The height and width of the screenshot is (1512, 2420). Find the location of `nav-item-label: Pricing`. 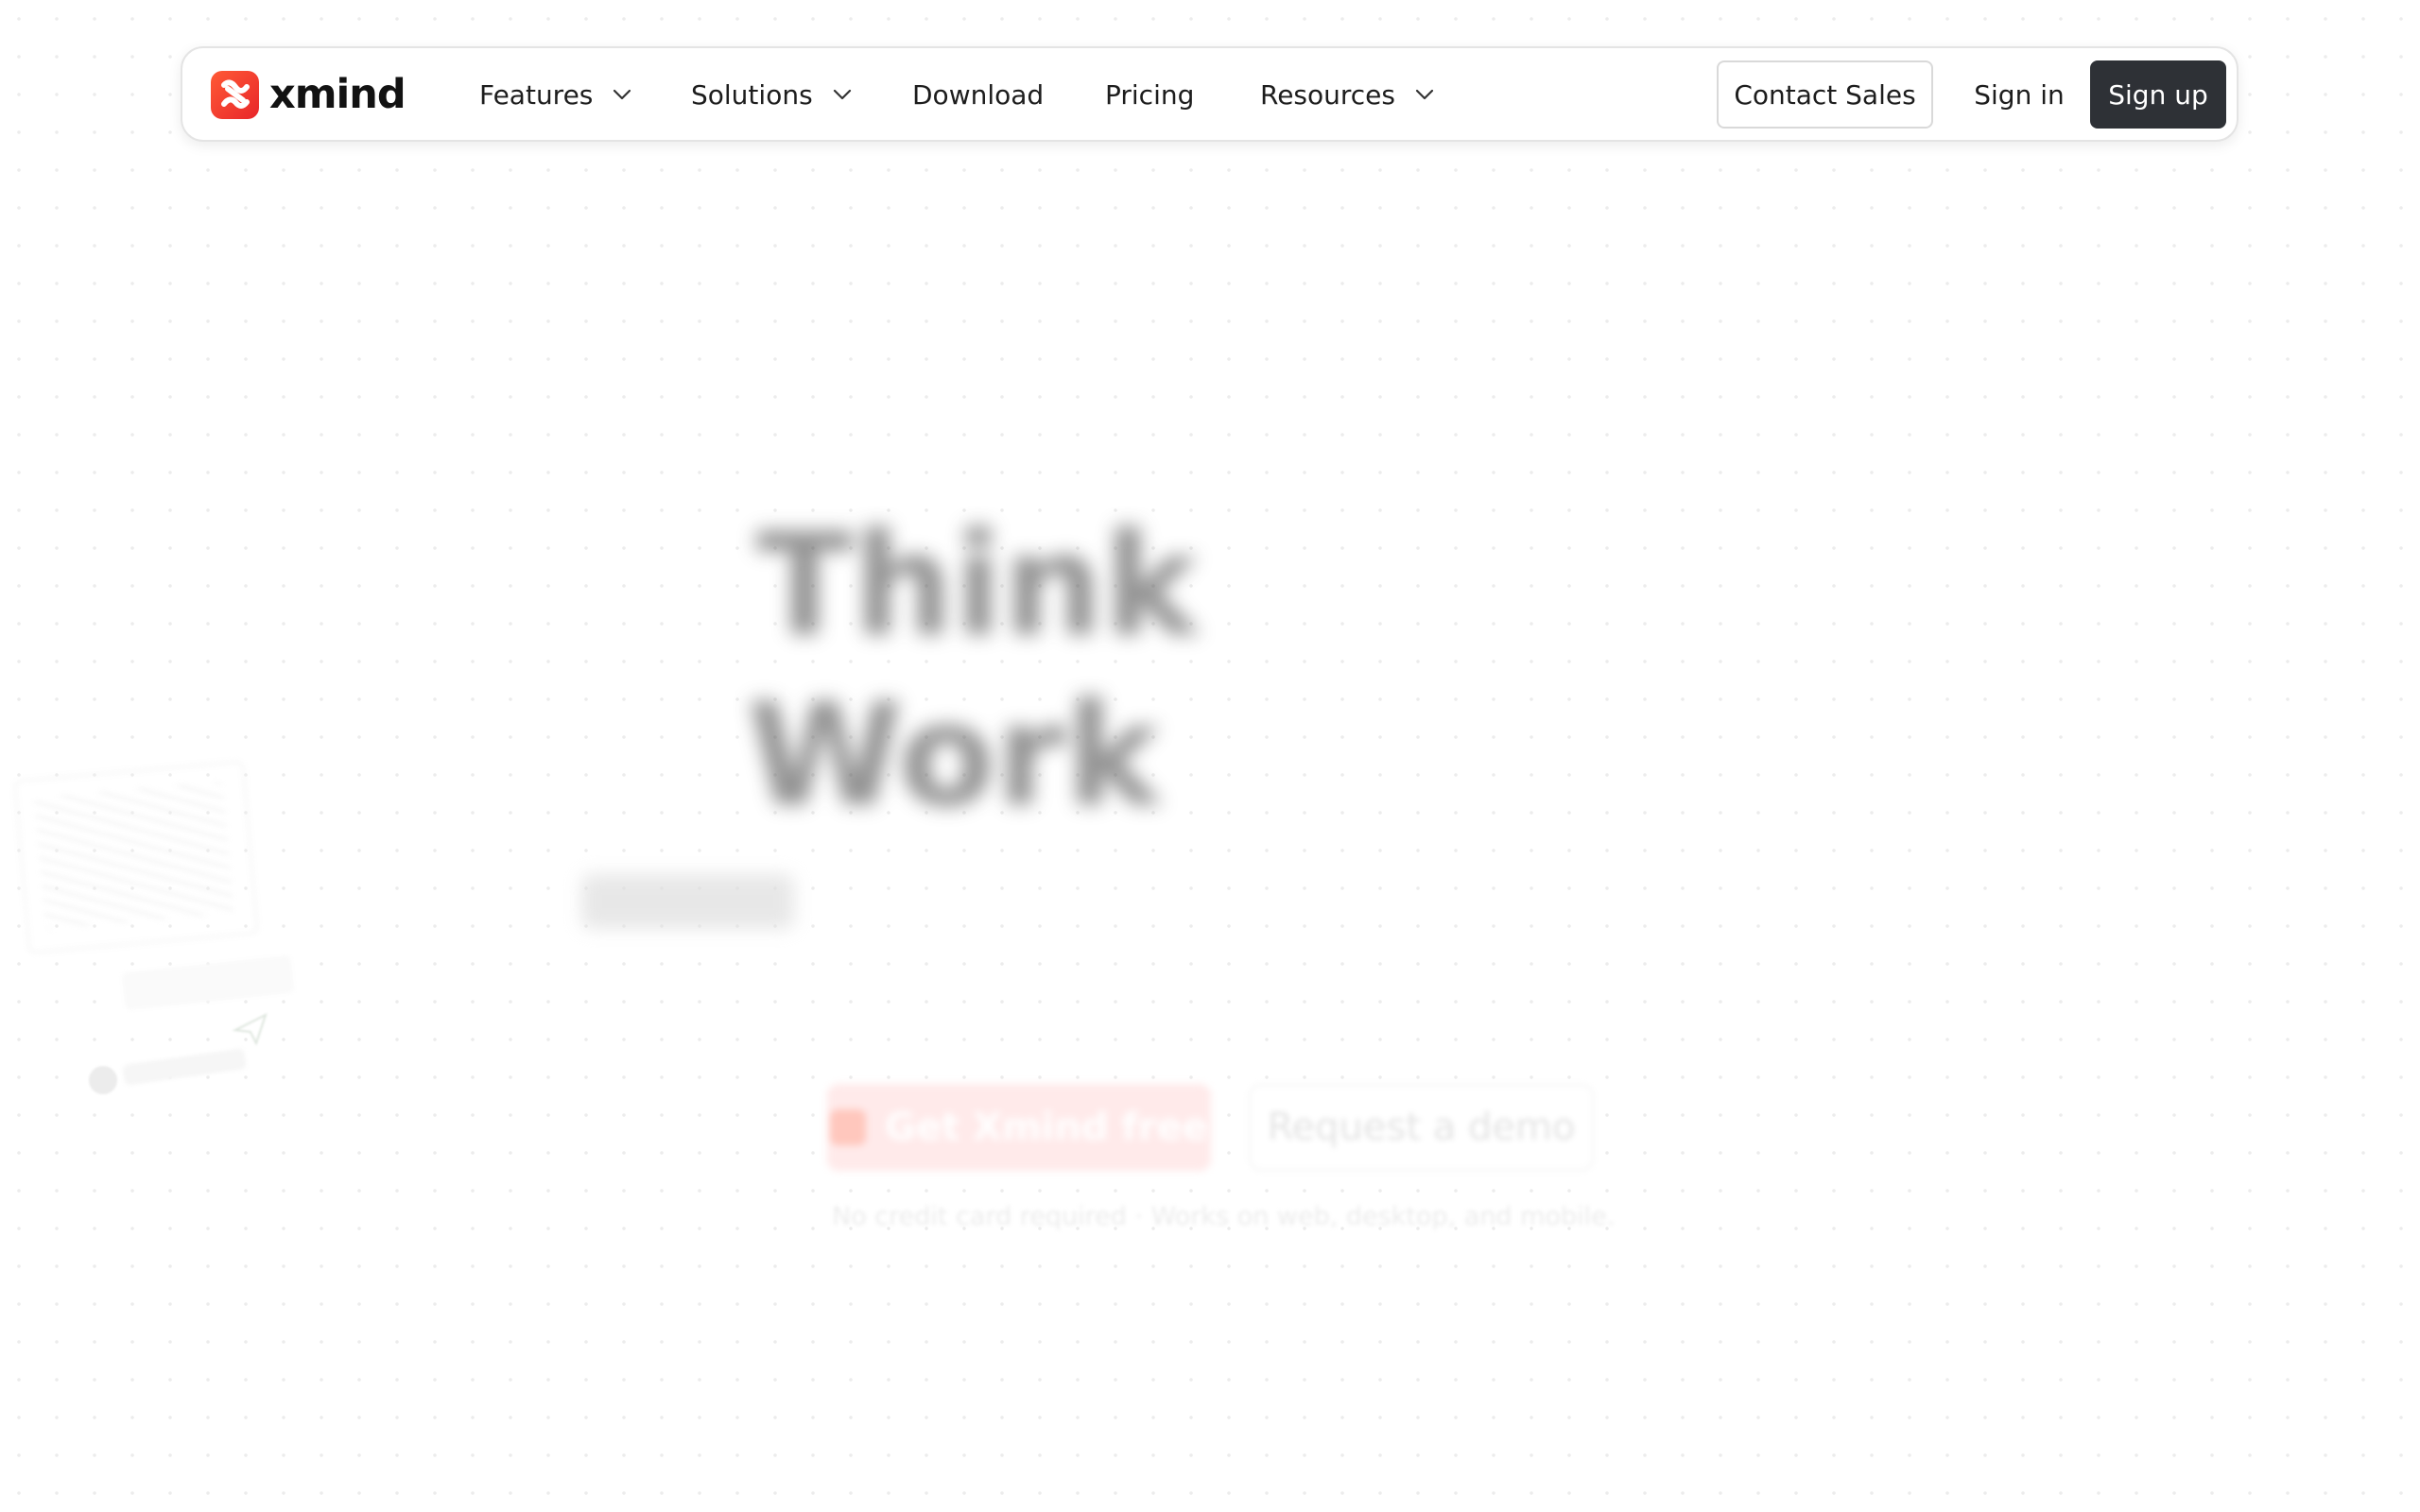

nav-item-label: Pricing is located at coordinates (1150, 94).